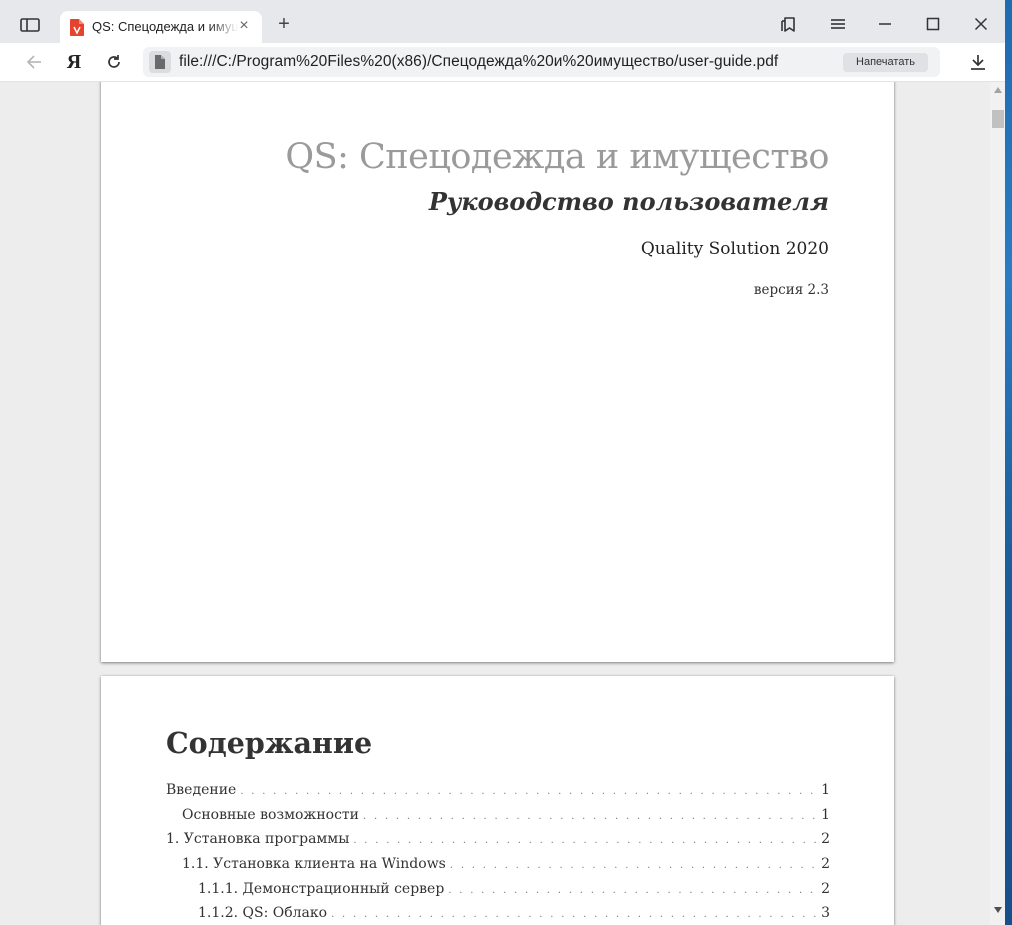 The width and height of the screenshot is (1012, 925). Describe the element at coordinates (978, 62) in the screenshot. I see `download-icon` at that location.